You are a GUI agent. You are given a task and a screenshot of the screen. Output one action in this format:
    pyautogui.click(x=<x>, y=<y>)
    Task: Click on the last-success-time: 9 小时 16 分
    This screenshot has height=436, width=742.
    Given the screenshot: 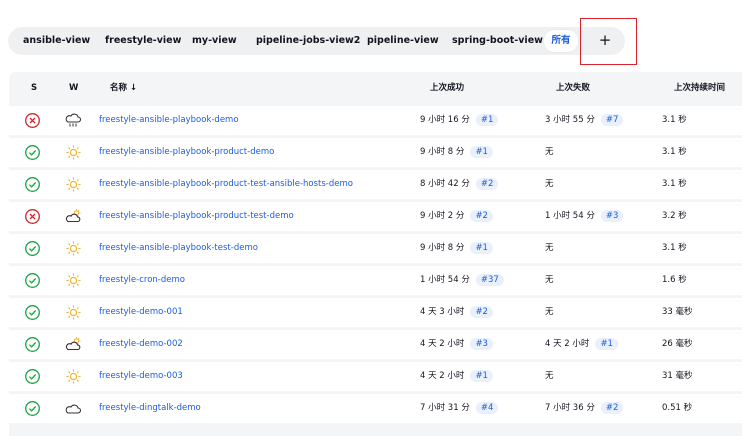 What is the action you would take?
    pyautogui.click(x=445, y=120)
    